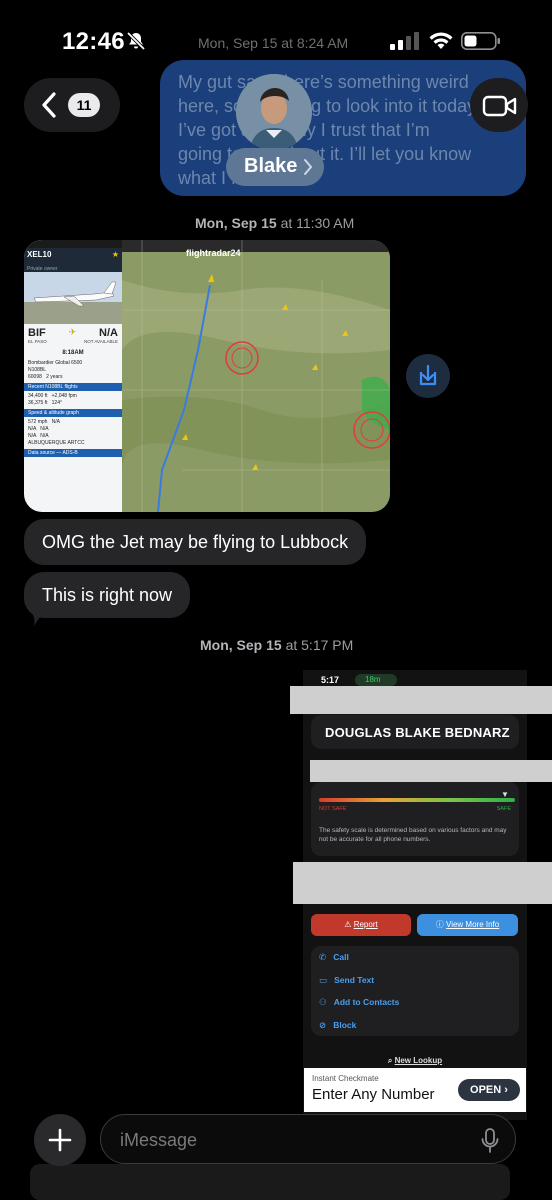 This screenshot has height=1200, width=552. What do you see at coordinates (64, 396) in the screenshot?
I see `vertical-speed: +2,048 fpm` at bounding box center [64, 396].